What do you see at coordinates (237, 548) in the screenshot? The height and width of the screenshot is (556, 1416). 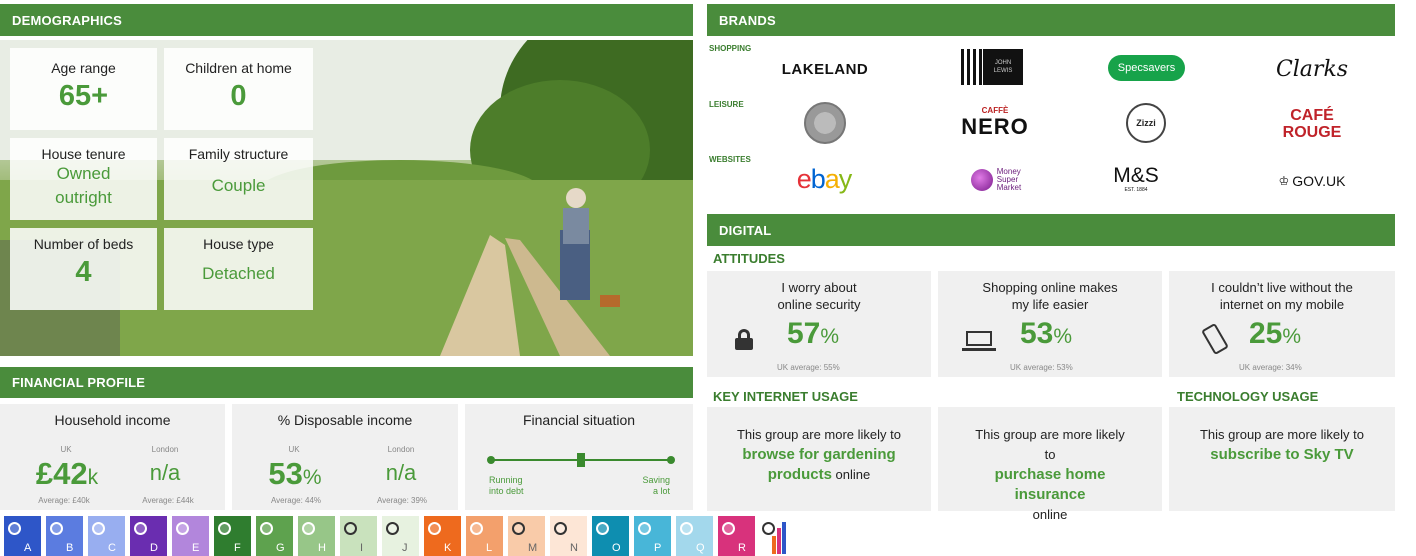 I see `swatch-letter: F` at bounding box center [237, 548].